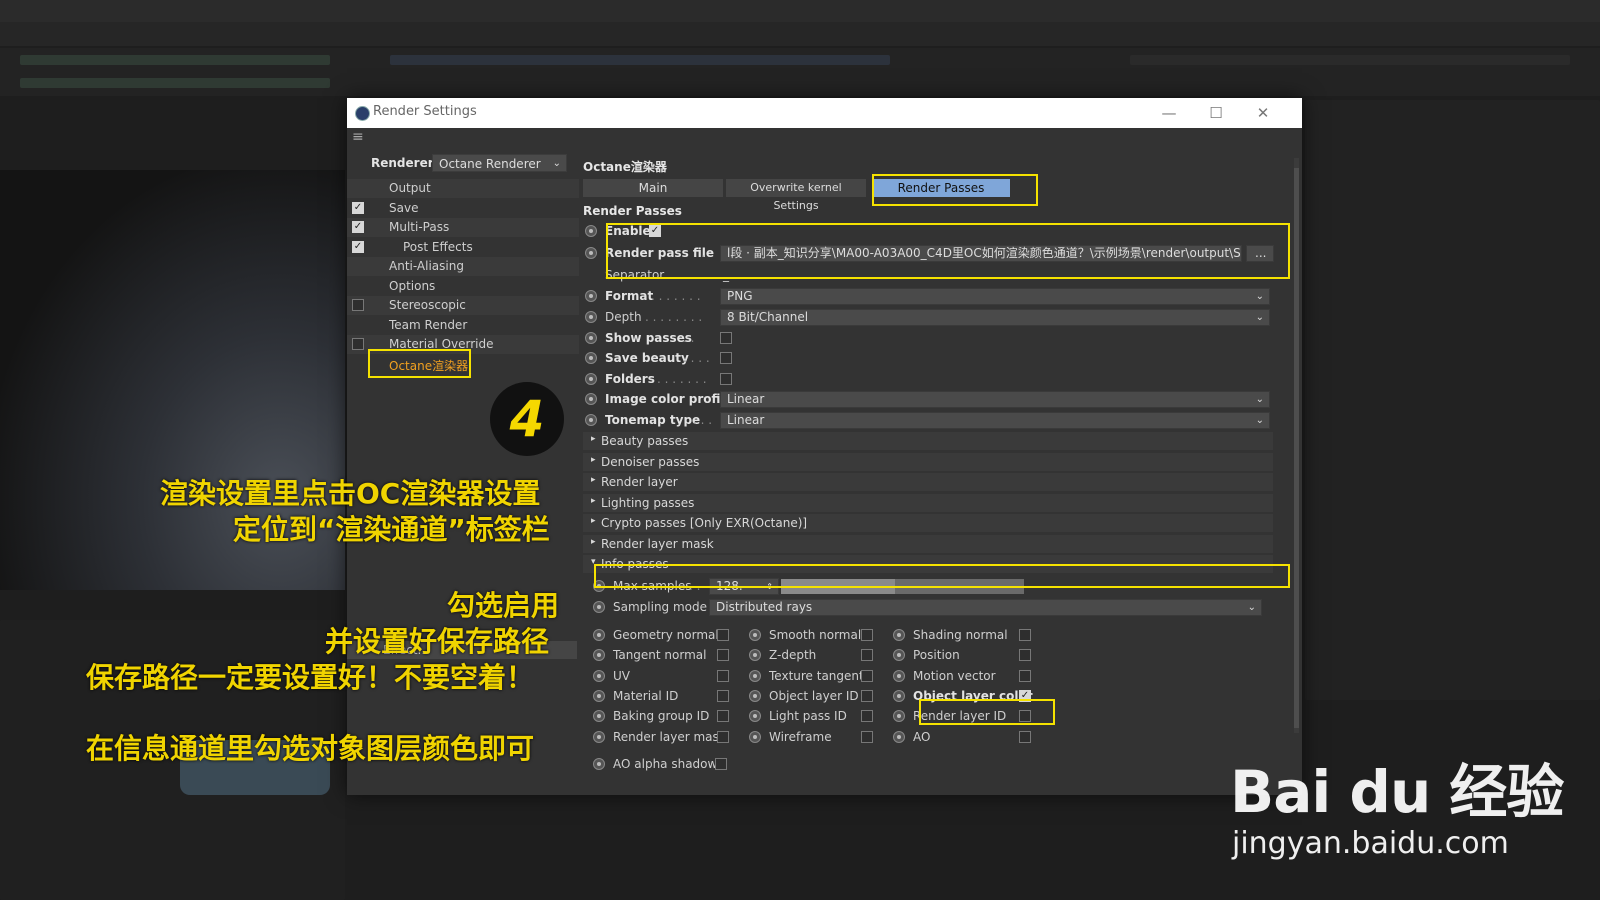  What do you see at coordinates (960, 635) in the screenshot?
I see `info-pass-label: Shading normal` at bounding box center [960, 635].